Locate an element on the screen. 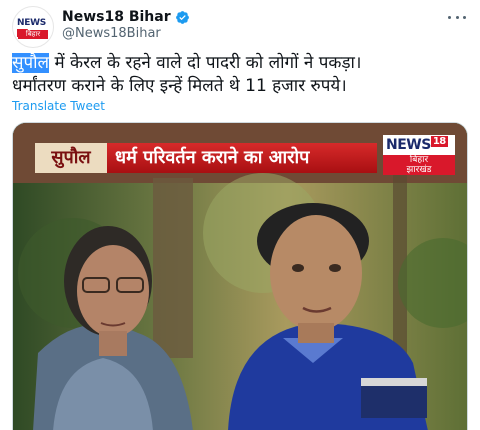 This screenshot has height=430, width=480. avatar: NEWS18 बिहार is located at coordinates (33, 27).